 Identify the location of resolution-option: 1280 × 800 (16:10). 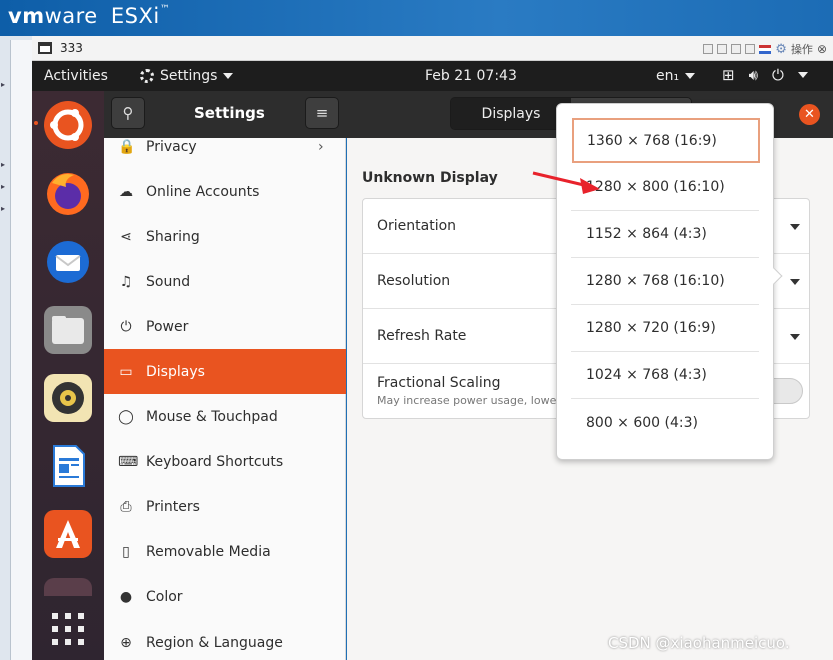
(665, 187).